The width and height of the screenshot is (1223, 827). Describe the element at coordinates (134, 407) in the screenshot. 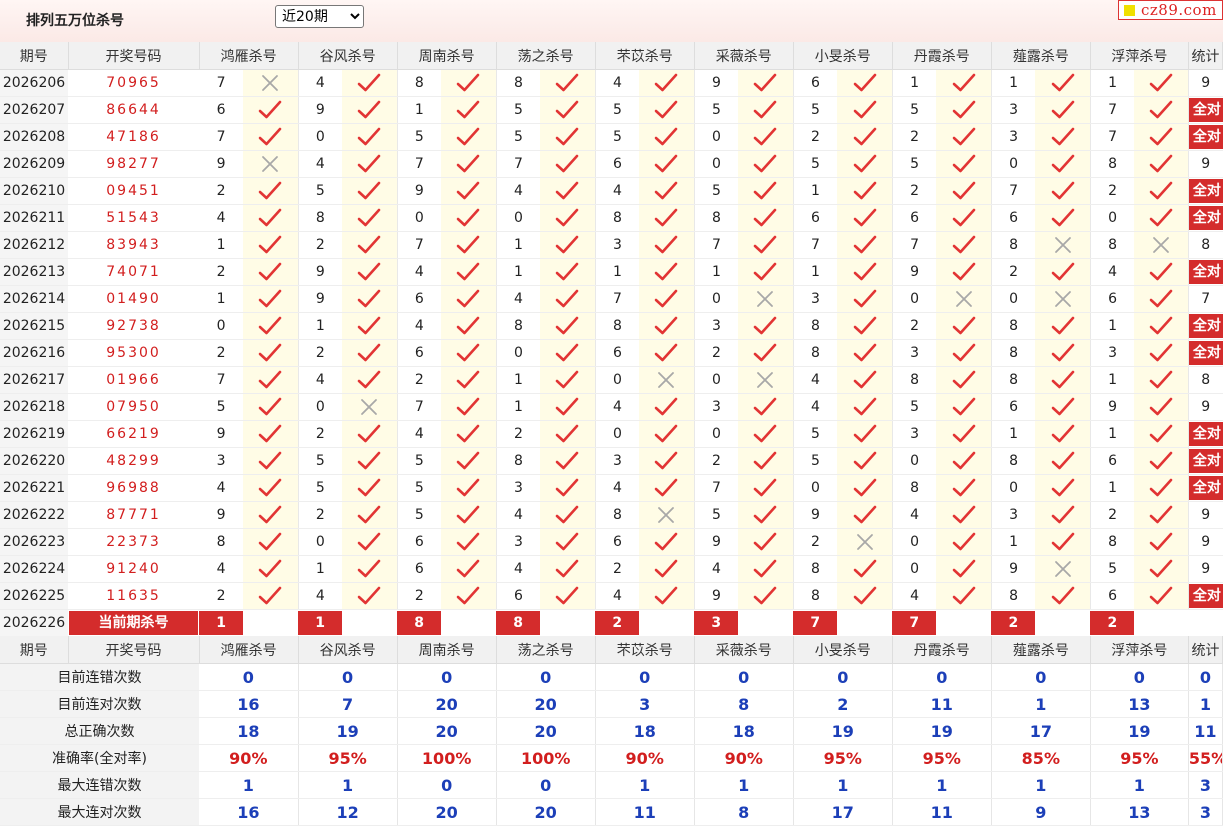

I see `draw-number-cell: 07950` at that location.